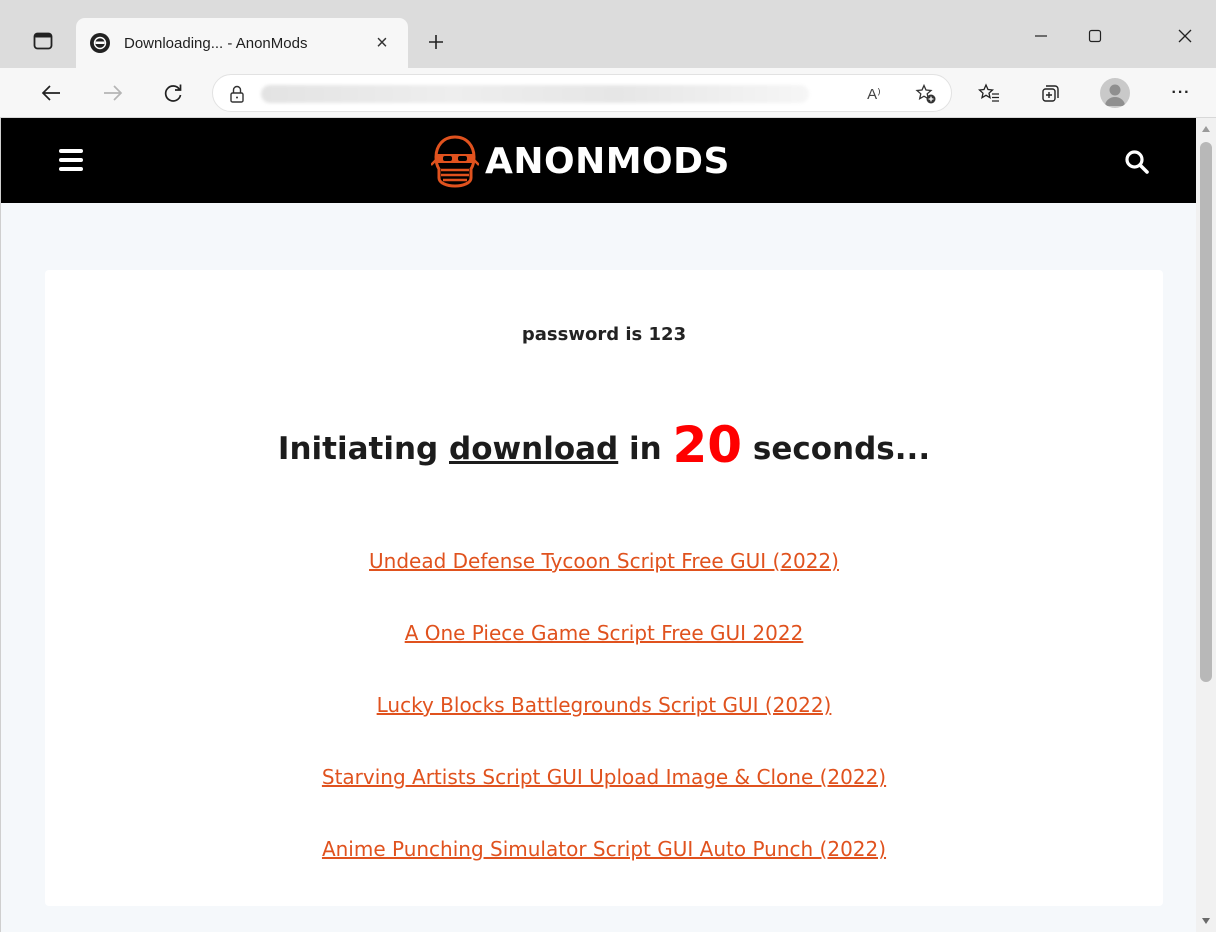  Describe the element at coordinates (1115, 93) in the screenshot. I see `profile-avatar` at that location.